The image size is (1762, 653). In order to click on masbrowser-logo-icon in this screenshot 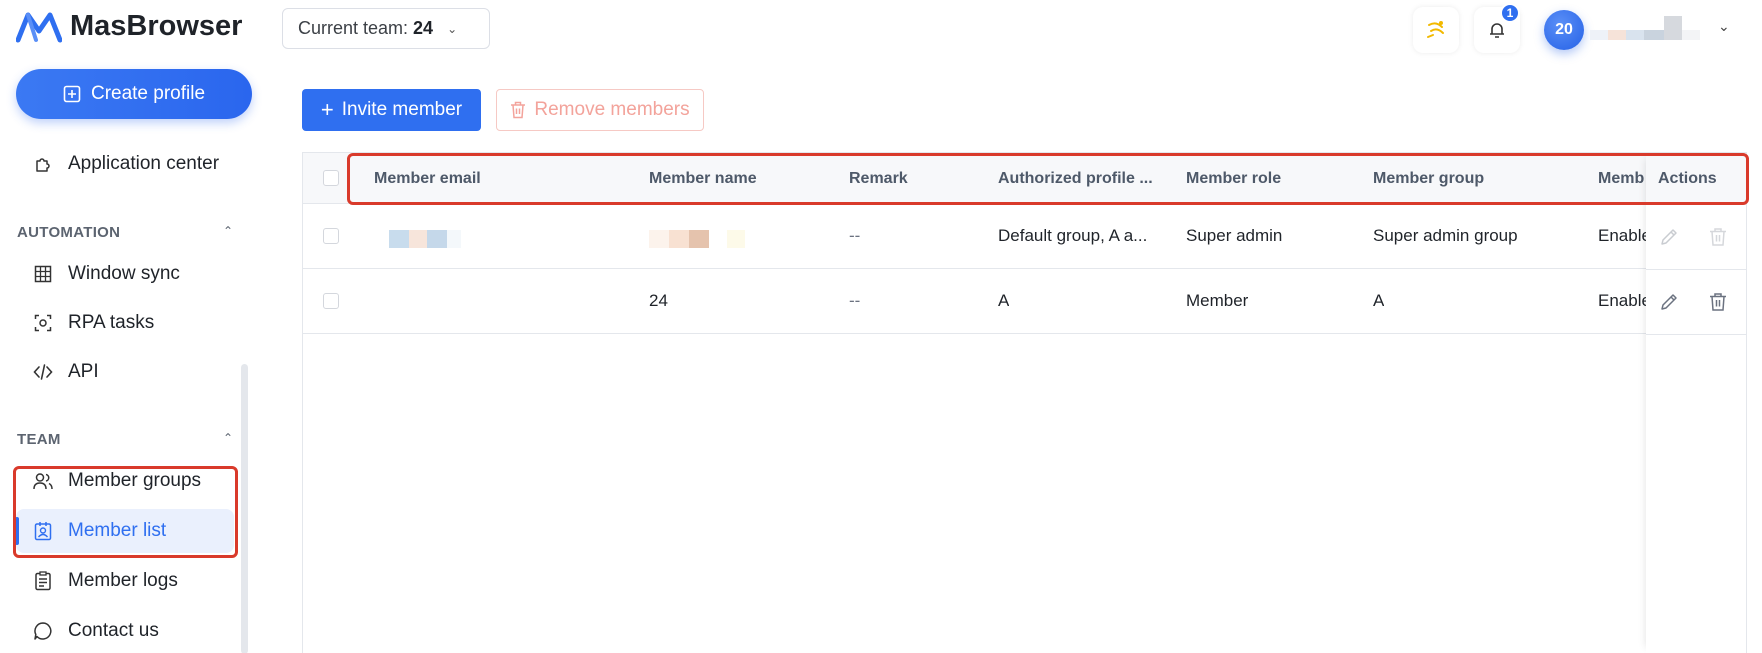, I will do `click(39, 27)`.